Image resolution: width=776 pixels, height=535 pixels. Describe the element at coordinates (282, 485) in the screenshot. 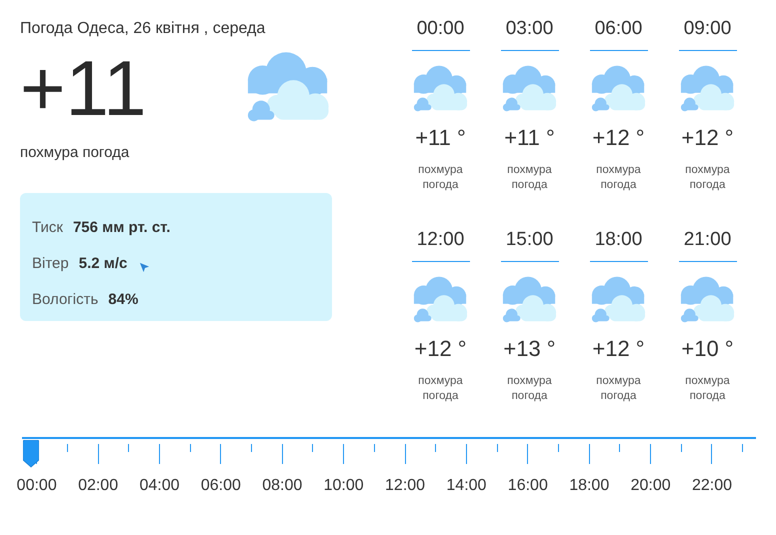

I see `time-label: 08:00` at that location.